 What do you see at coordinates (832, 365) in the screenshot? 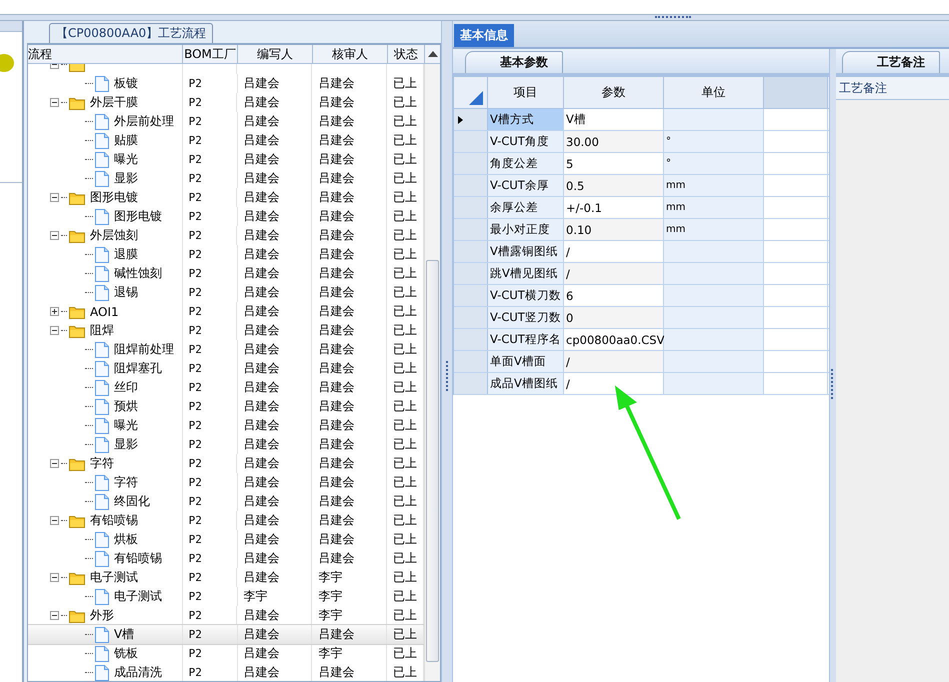
I see `splitter-bar` at bounding box center [832, 365].